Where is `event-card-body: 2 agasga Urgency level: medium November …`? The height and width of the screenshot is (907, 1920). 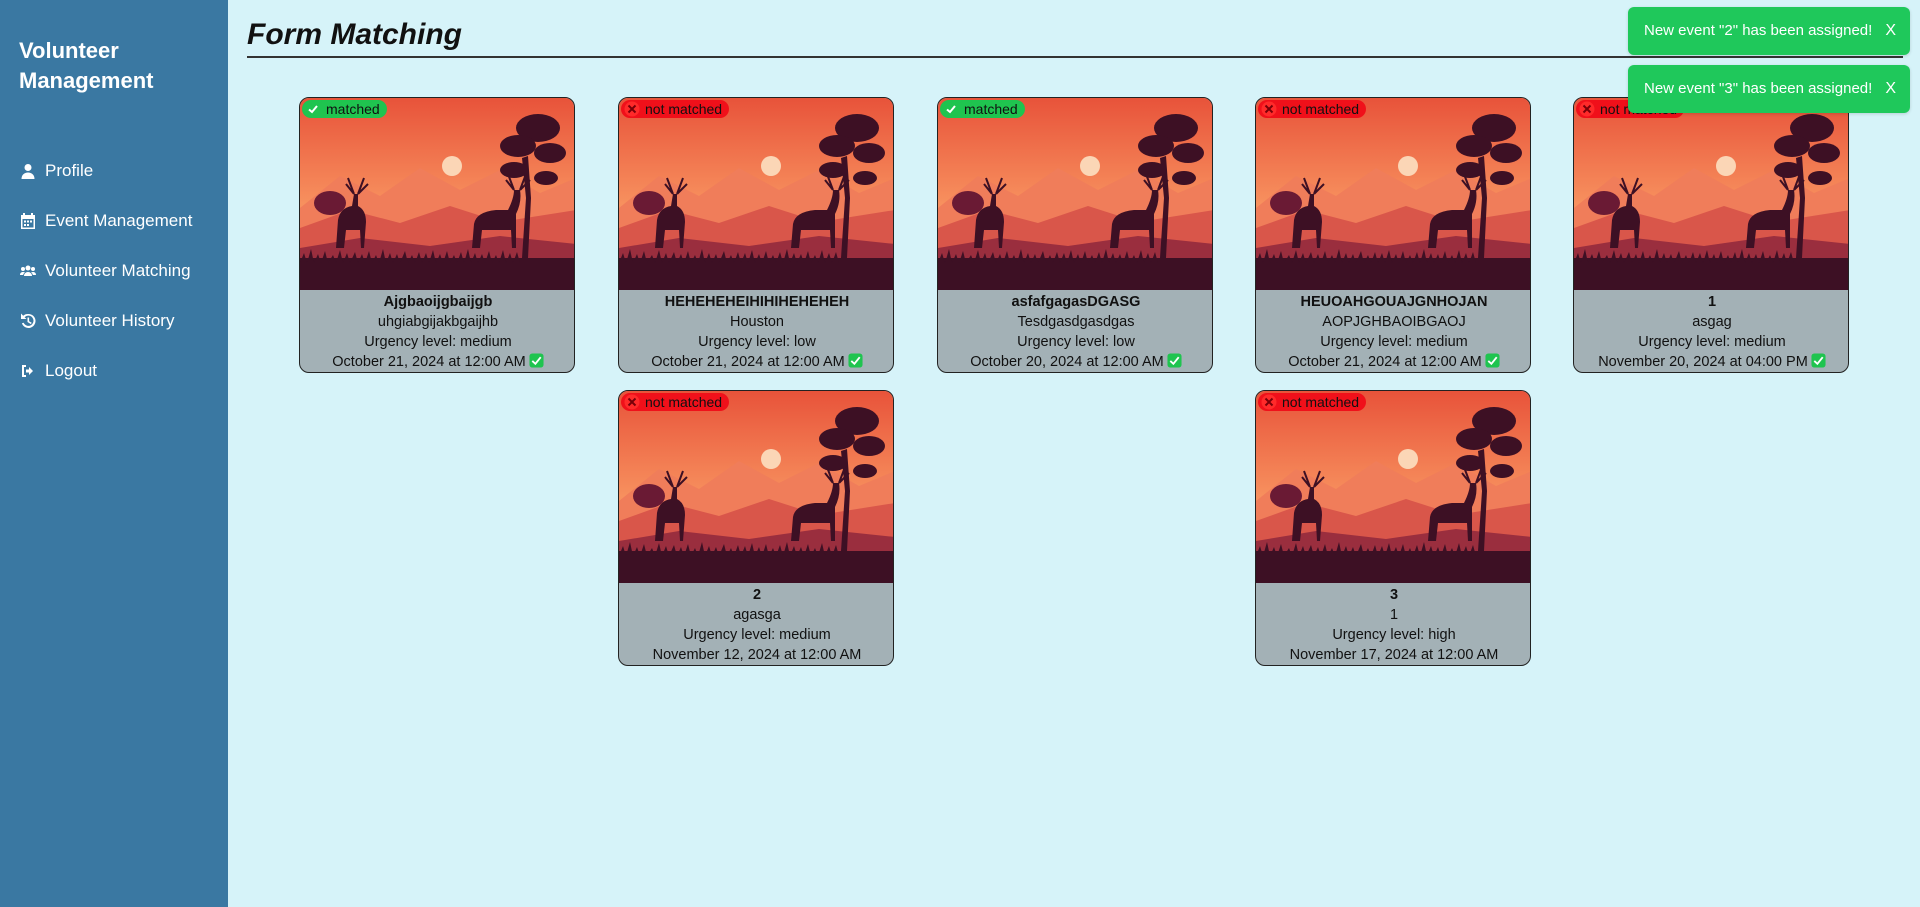 event-card-body: 2 agasga Urgency level: medium November … is located at coordinates (756, 624).